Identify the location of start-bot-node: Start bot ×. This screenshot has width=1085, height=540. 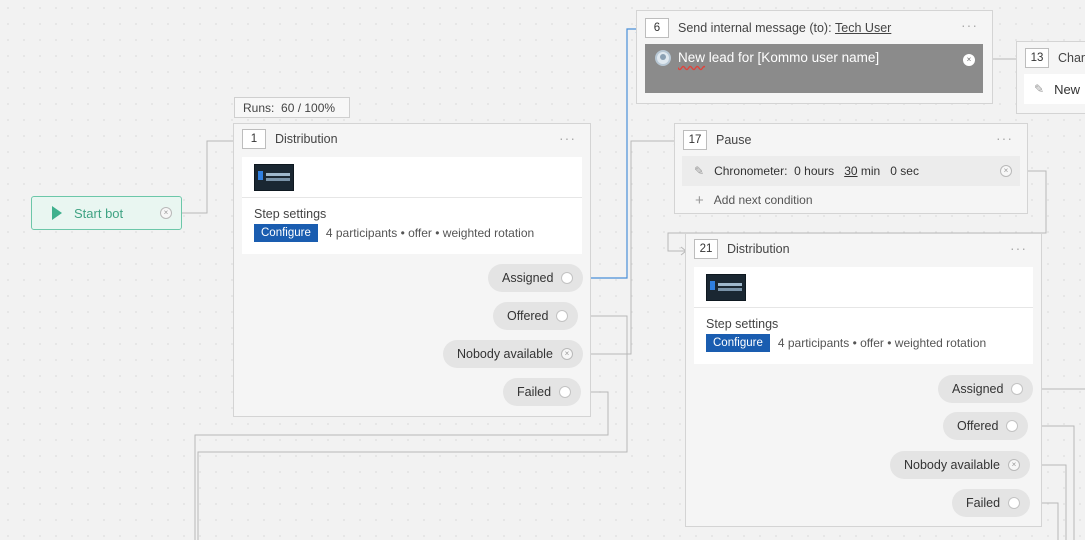
(106, 213).